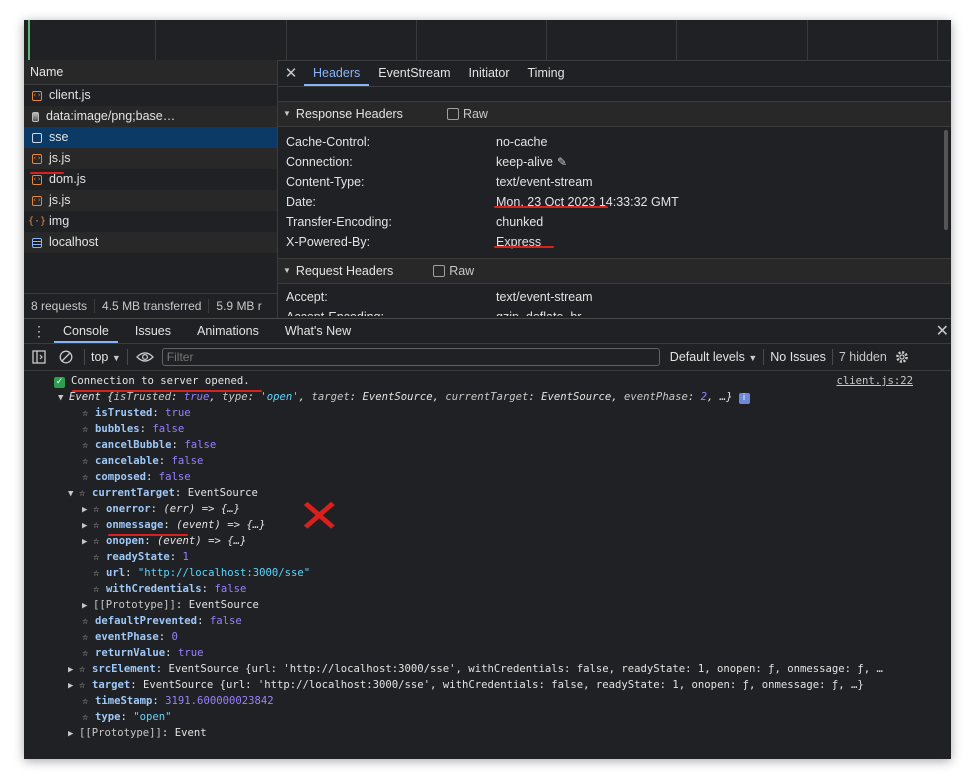 Image resolution: width=972 pixels, height=780 pixels. What do you see at coordinates (128, 509) in the screenshot?
I see `property-key: onerror` at bounding box center [128, 509].